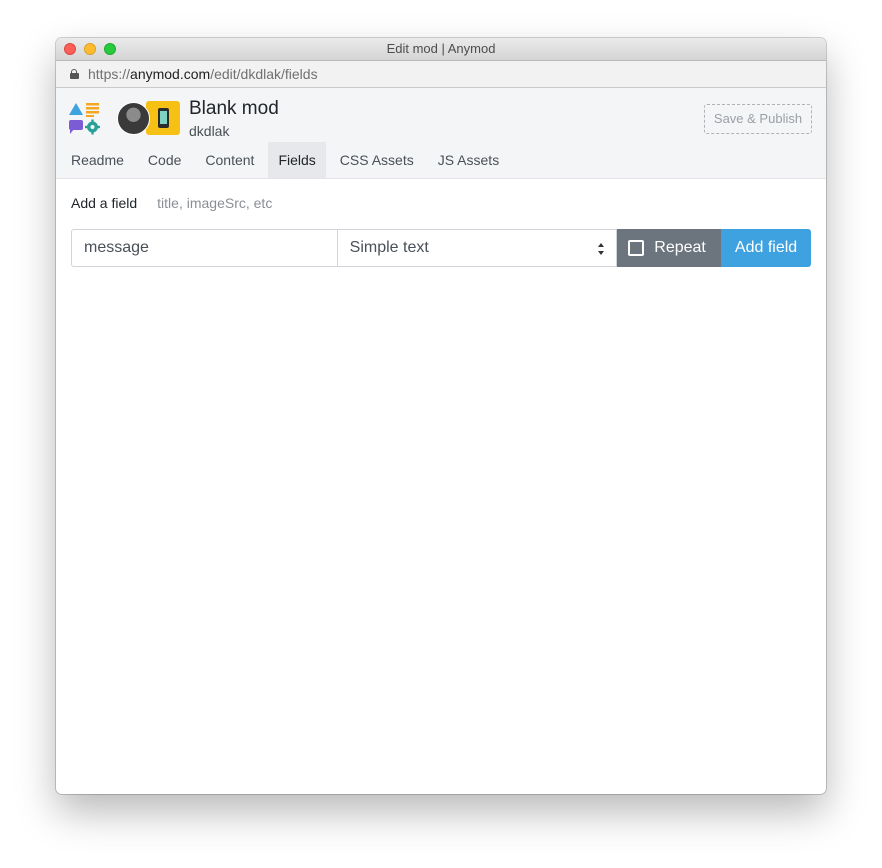 This screenshot has height=868, width=882. Describe the element at coordinates (377, 160) in the screenshot. I see `tab-css-assets: CSS Assets` at that location.